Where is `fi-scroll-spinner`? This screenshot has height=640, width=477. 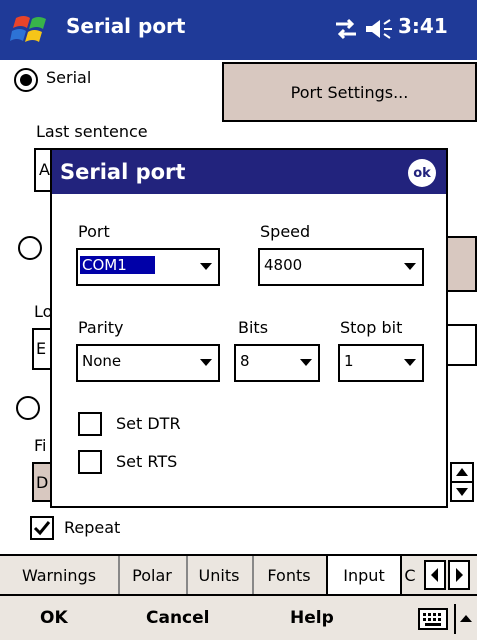 fi-scroll-spinner is located at coordinates (462, 482).